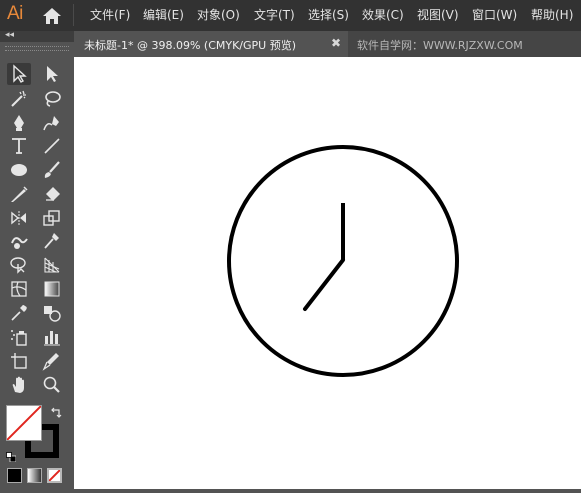 This screenshot has height=493, width=581. What do you see at coordinates (52, 385) in the screenshot?
I see `zoom-tool-icon` at bounding box center [52, 385].